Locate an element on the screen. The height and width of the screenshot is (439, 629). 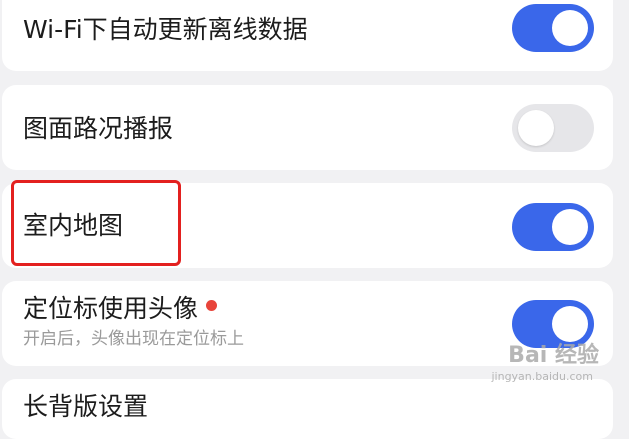
setting-label: Wi-Fi下自动更新离线数据 is located at coordinates (165, 29).